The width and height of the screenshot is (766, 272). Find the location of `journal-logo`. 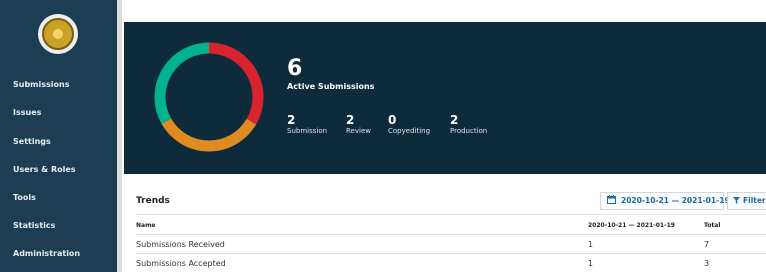

journal-logo is located at coordinates (58, 34).